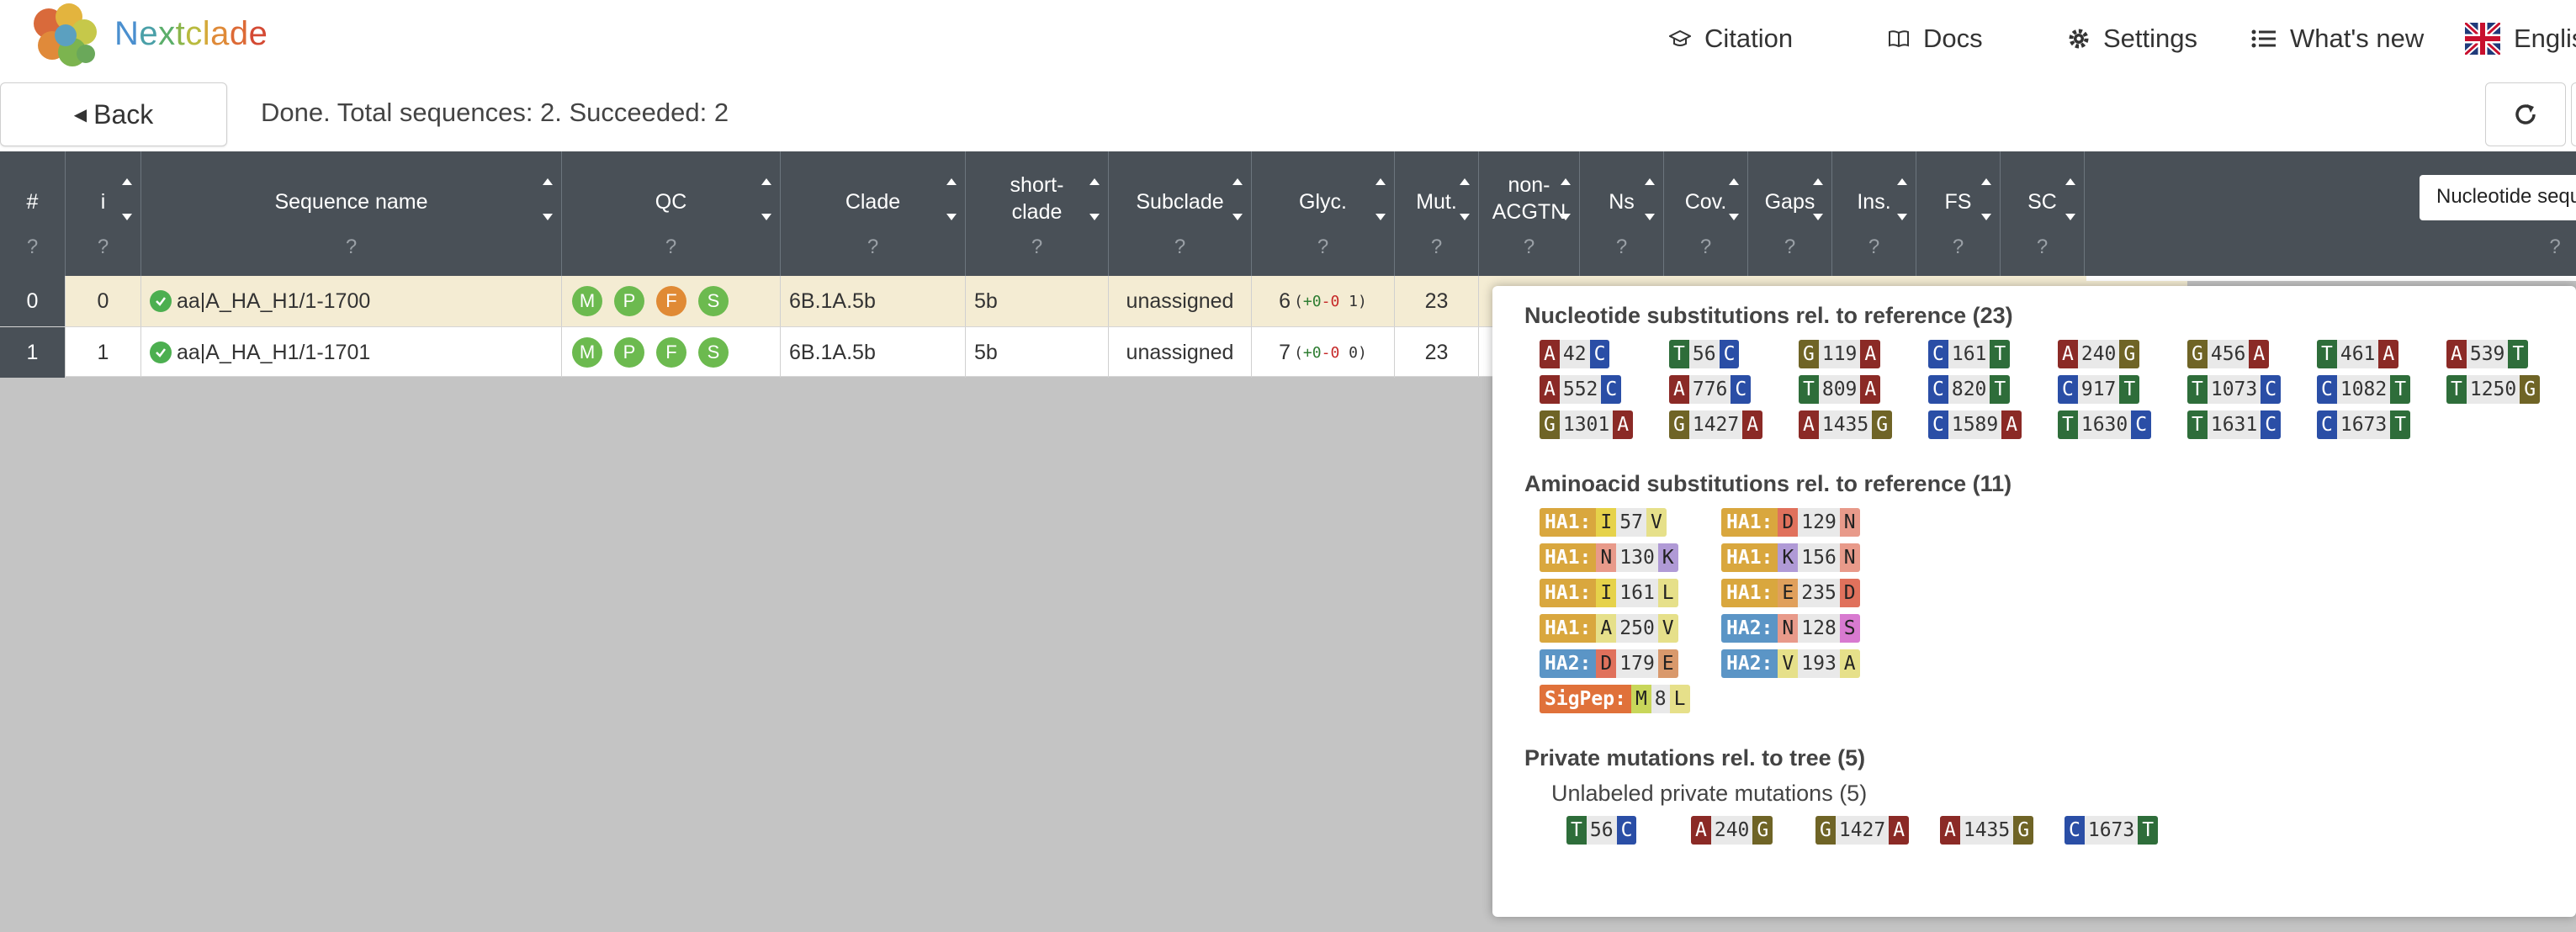  What do you see at coordinates (1874, 213) in the screenshot?
I see `col-insertions: Ins.?` at bounding box center [1874, 213].